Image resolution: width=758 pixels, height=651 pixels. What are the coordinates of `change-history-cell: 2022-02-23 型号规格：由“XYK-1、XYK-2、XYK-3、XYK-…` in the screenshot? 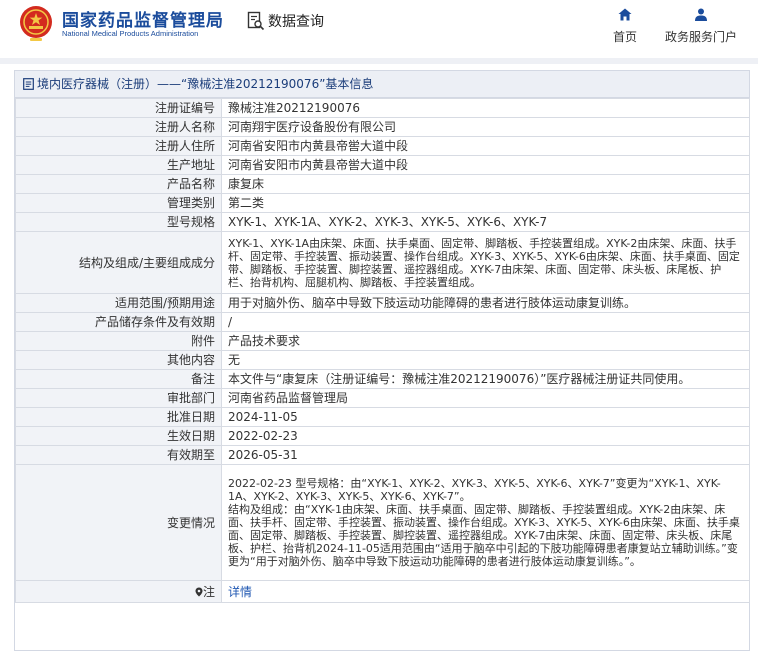 It's located at (485, 522).